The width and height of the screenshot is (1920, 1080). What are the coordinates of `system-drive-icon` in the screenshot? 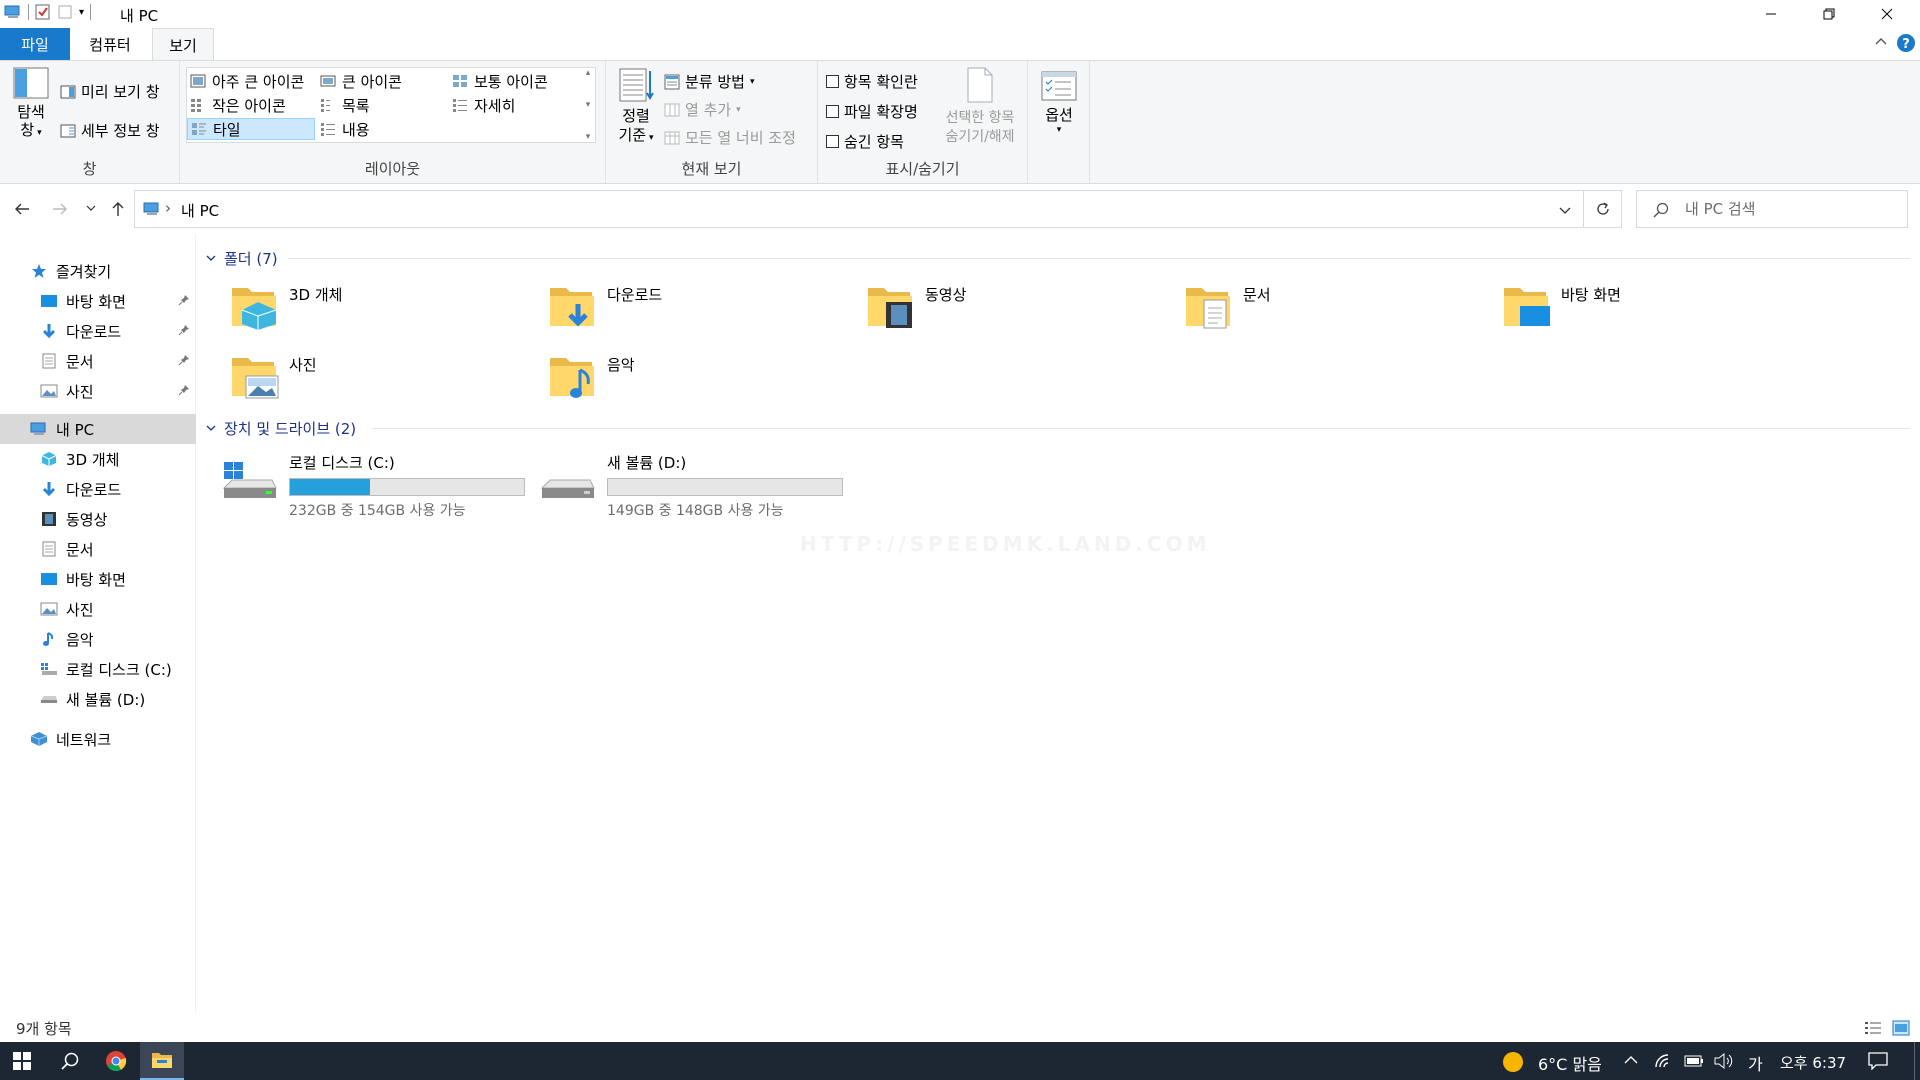 It's located at (250, 482).